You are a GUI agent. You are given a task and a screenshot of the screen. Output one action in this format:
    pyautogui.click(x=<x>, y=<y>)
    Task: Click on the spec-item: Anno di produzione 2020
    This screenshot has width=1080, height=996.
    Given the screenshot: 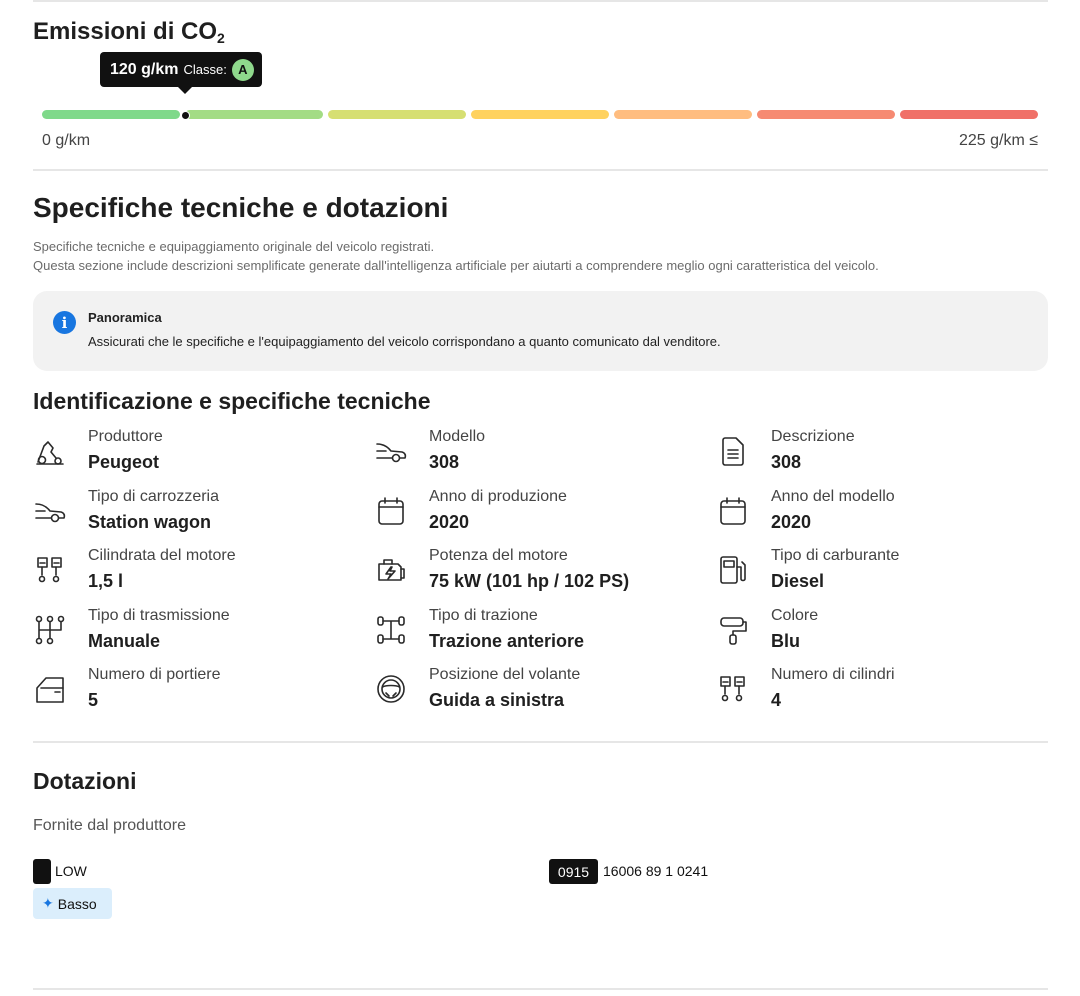 What is the action you would take?
    pyautogui.click(x=534, y=513)
    